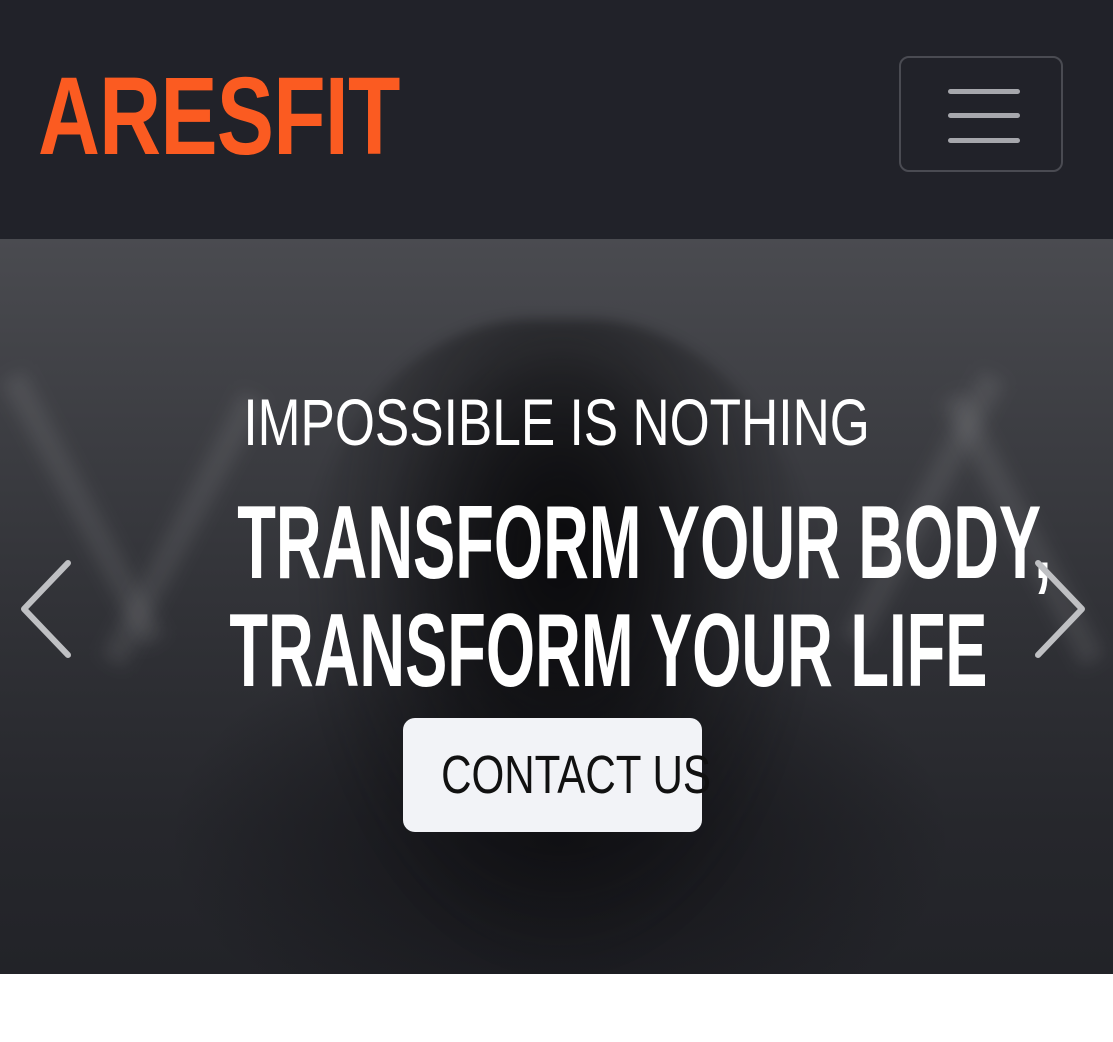 This screenshot has height=1042, width=1113. I want to click on carousel-prev-button, so click(46, 609).